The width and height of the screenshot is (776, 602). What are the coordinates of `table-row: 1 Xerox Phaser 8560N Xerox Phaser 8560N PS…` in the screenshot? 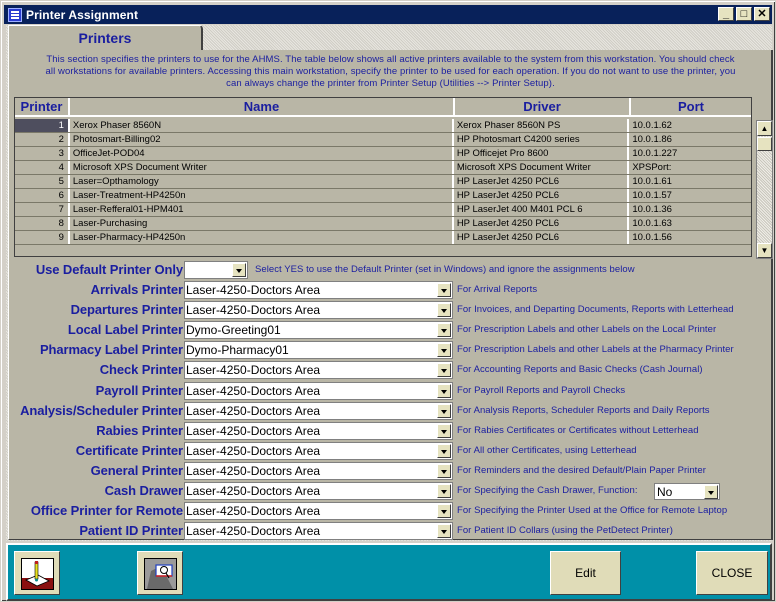 It's located at (383, 126).